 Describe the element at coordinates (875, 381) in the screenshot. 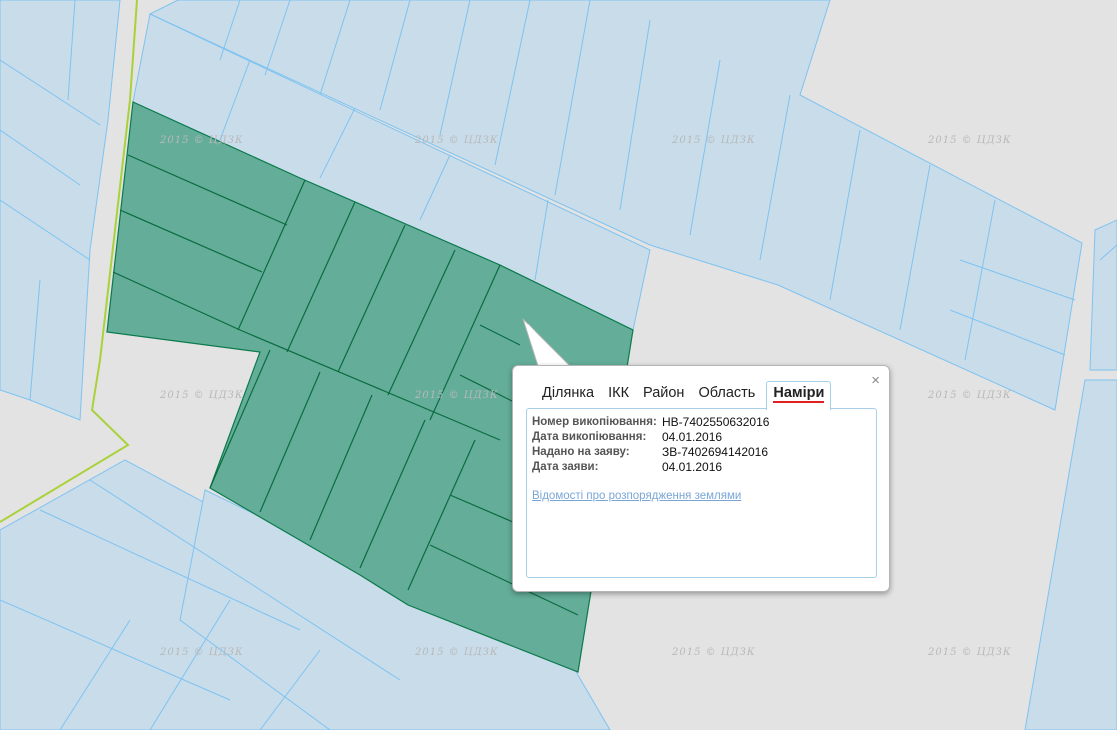

I see `close-icon: ×` at that location.